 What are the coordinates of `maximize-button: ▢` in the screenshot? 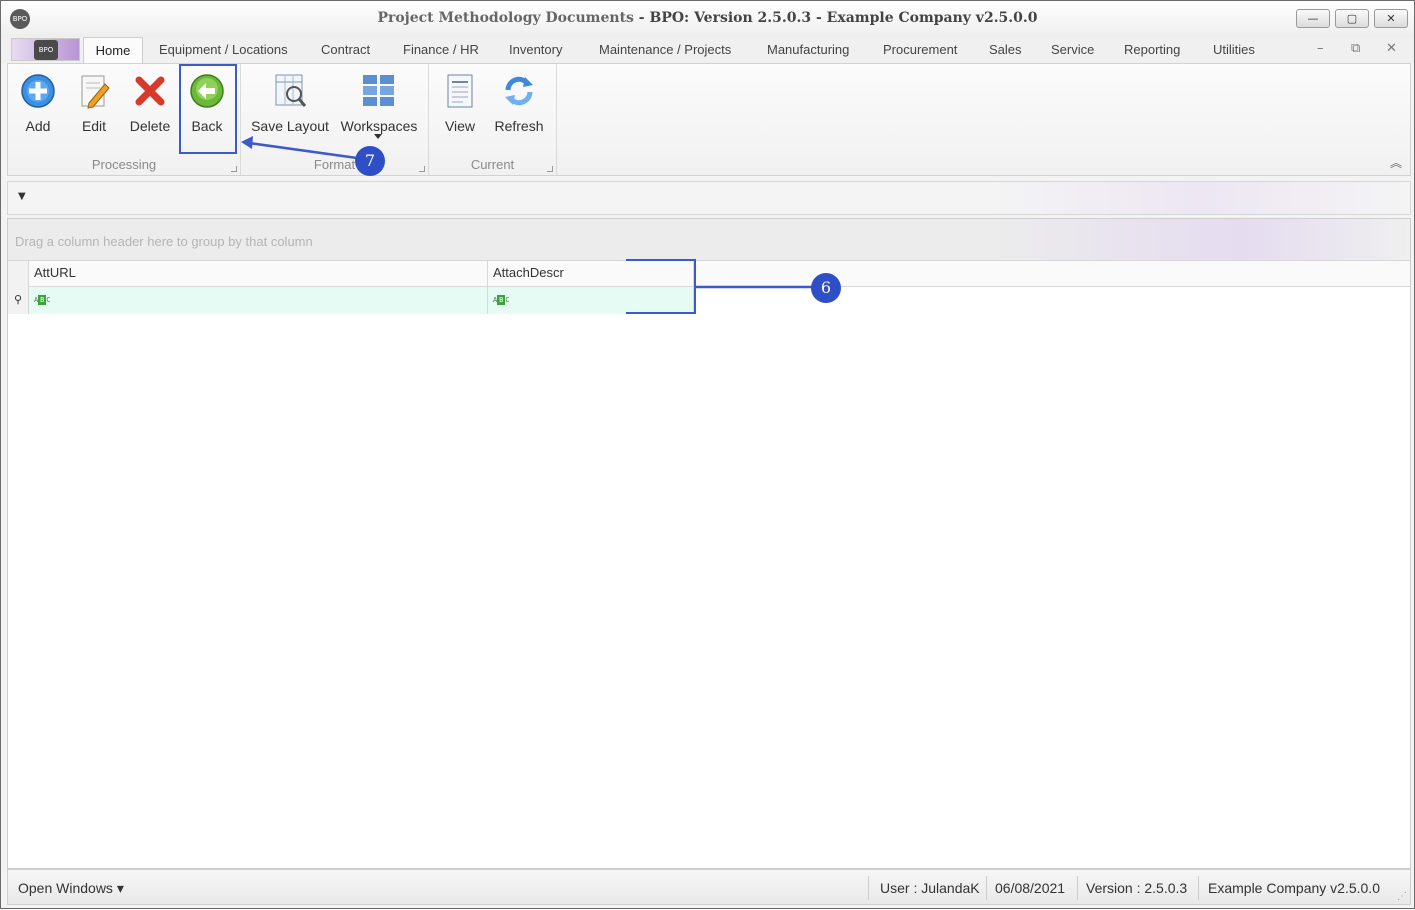 It's located at (1352, 18).